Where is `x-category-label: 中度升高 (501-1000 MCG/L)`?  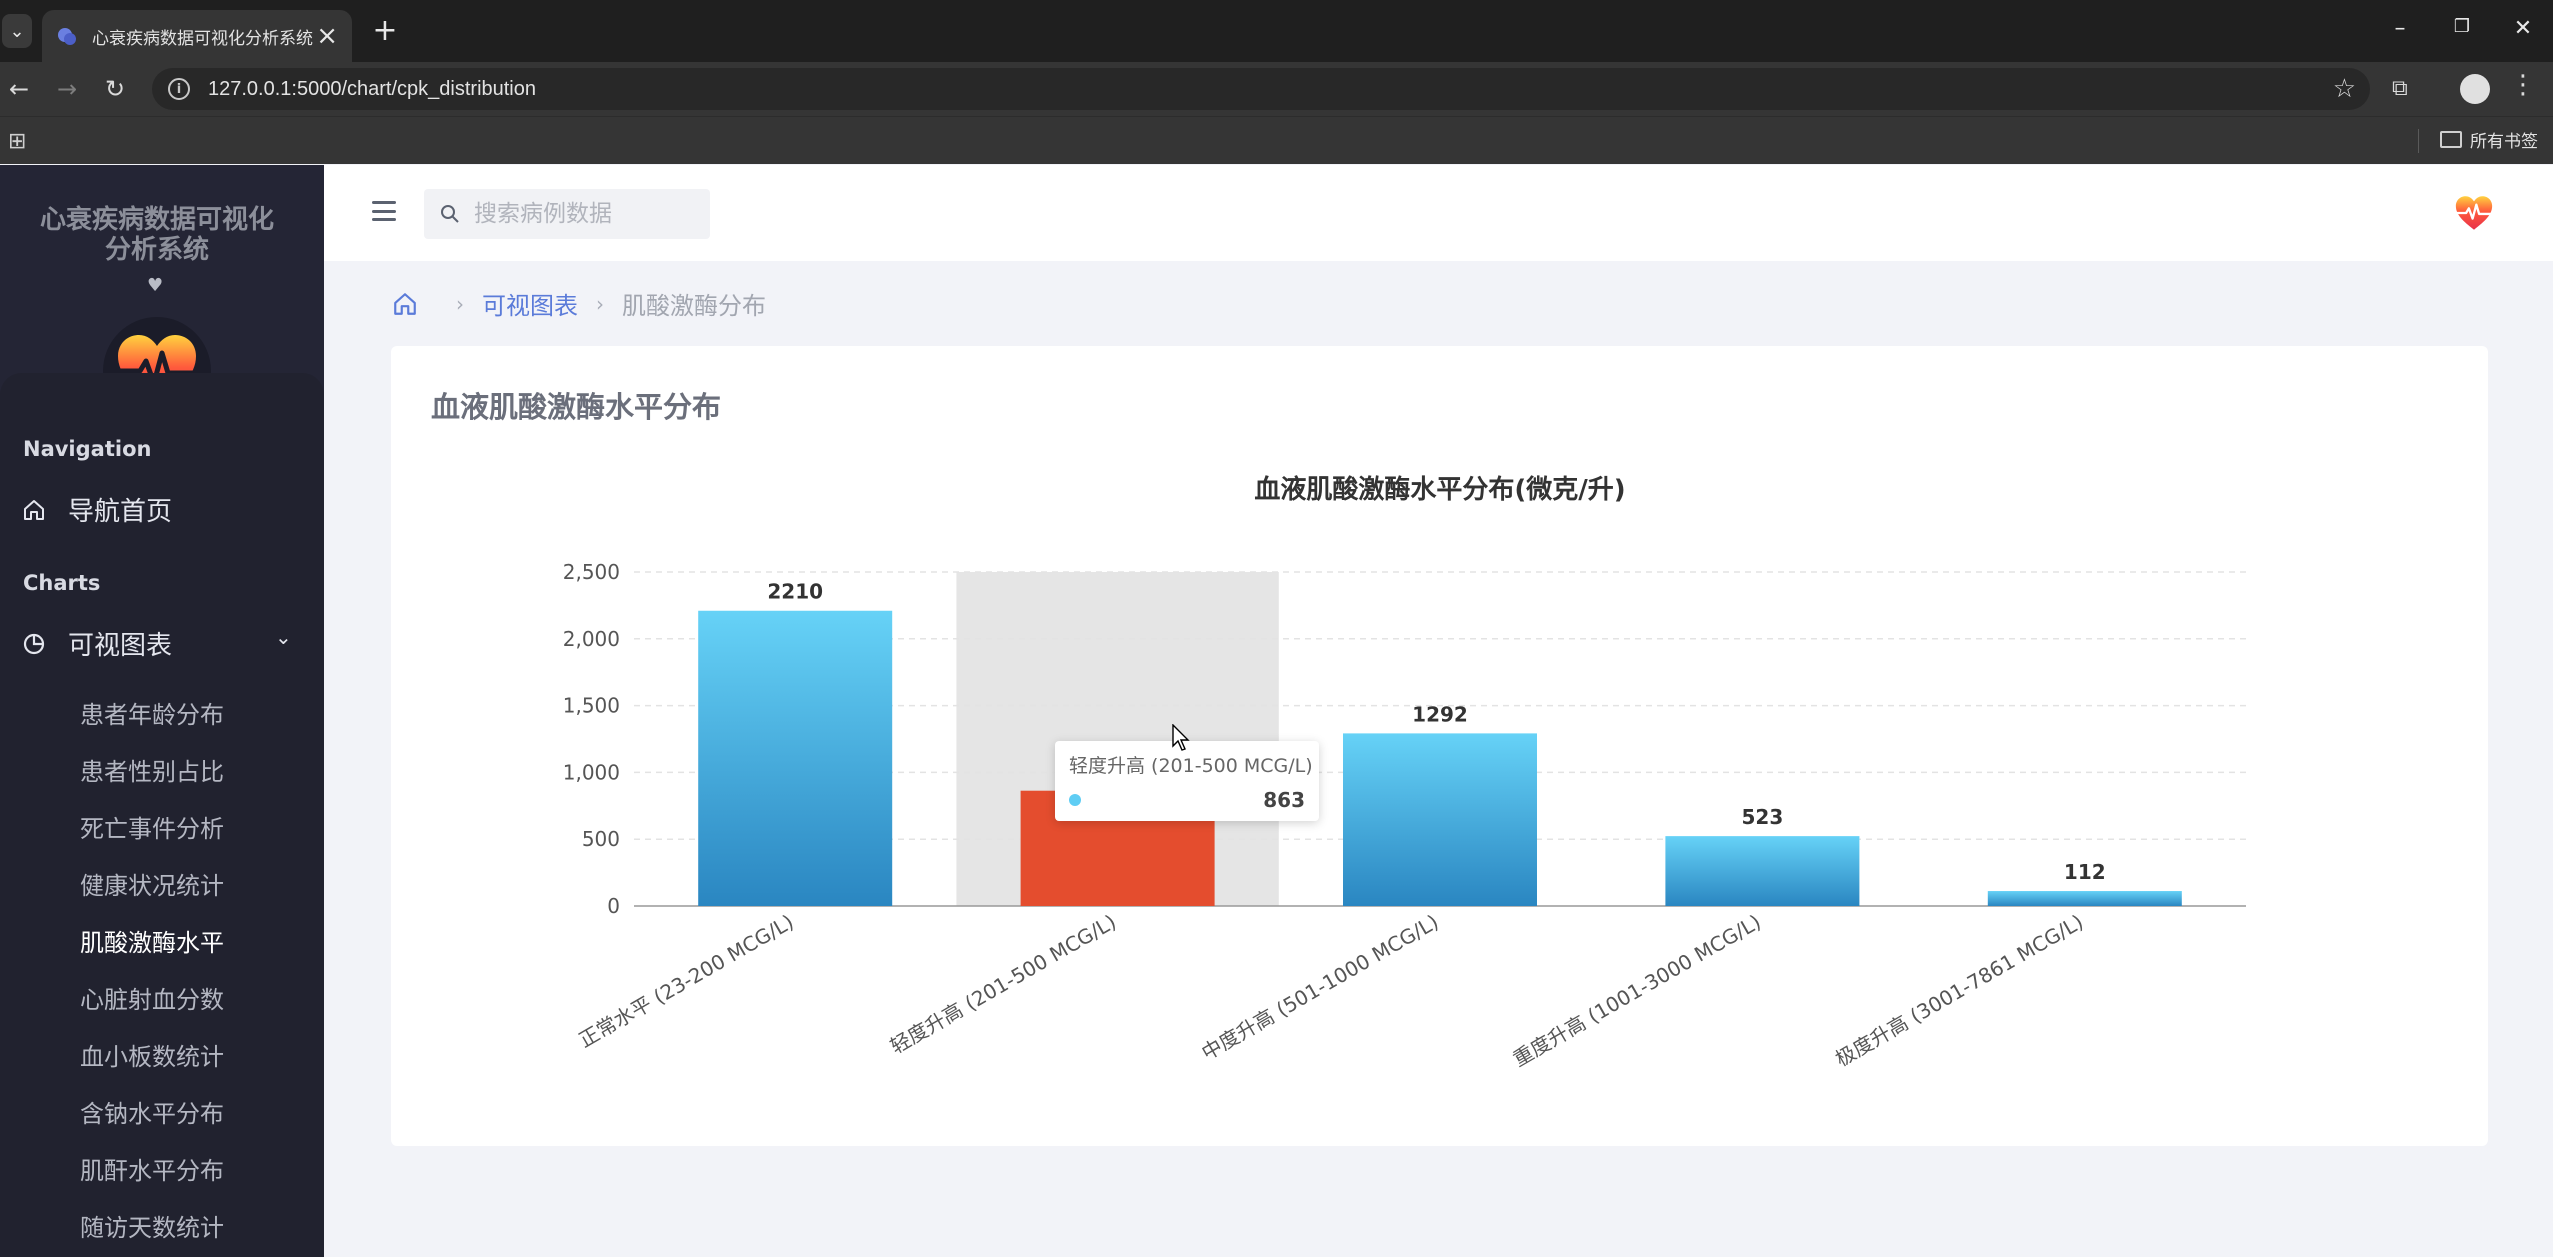
x-category-label: 中度升高 (501-1000 MCG/L) is located at coordinates (1319, 987).